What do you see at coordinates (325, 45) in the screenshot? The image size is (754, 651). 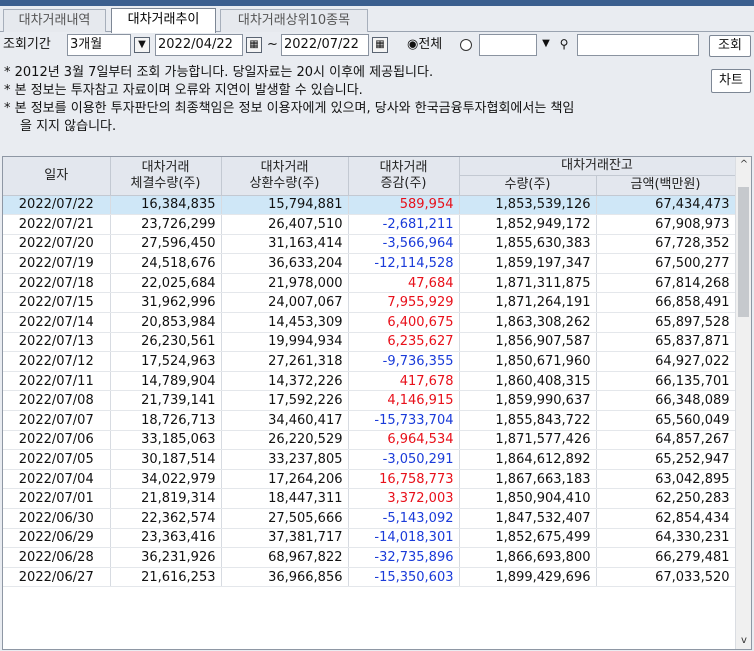 I see `end-date-input: 2022/07/22` at bounding box center [325, 45].